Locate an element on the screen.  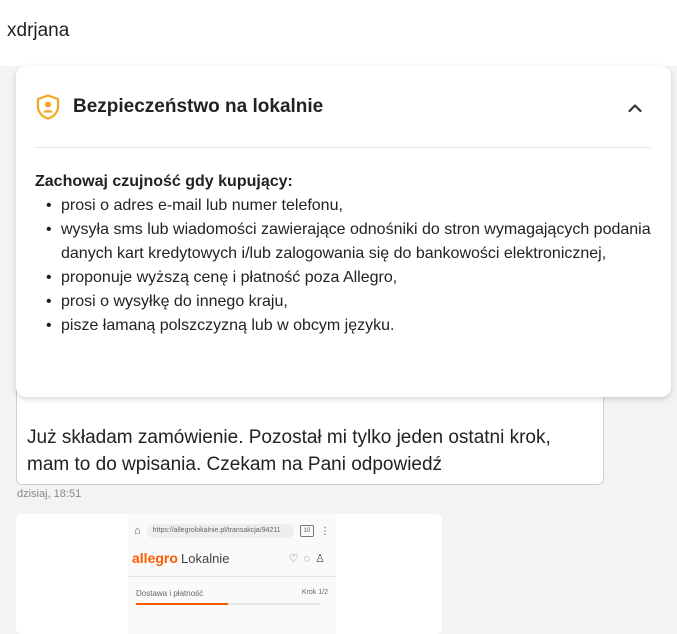
warning-item: prosi o wysyłkę do innego kraju, is located at coordinates (345, 302).